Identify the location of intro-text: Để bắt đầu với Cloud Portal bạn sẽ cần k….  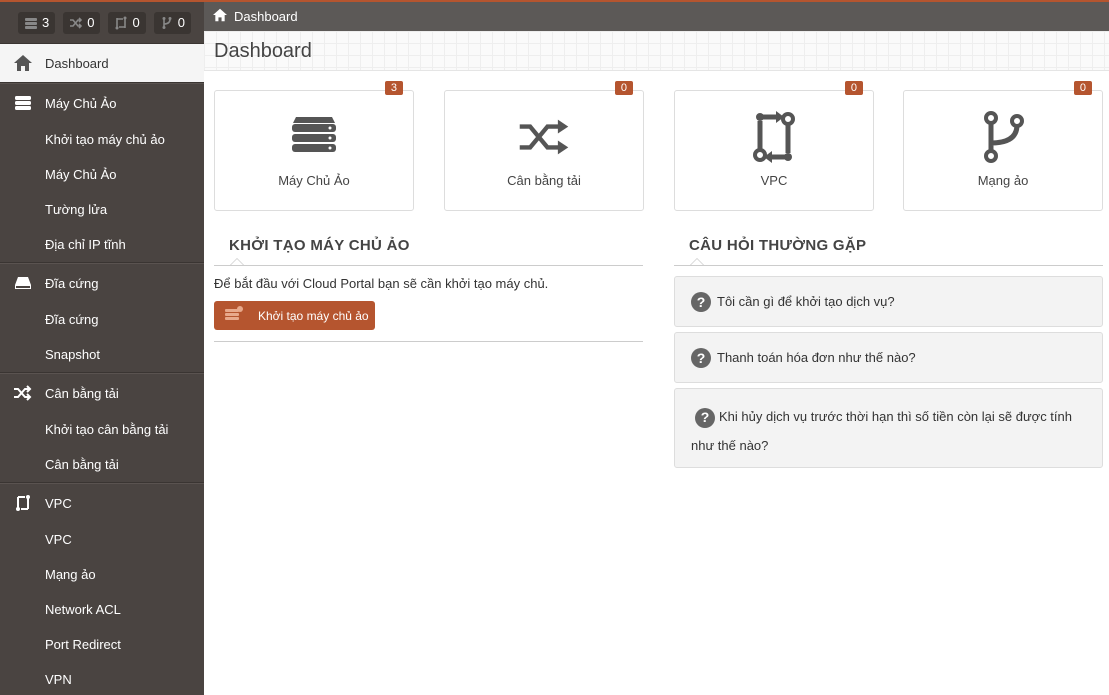
(381, 283).